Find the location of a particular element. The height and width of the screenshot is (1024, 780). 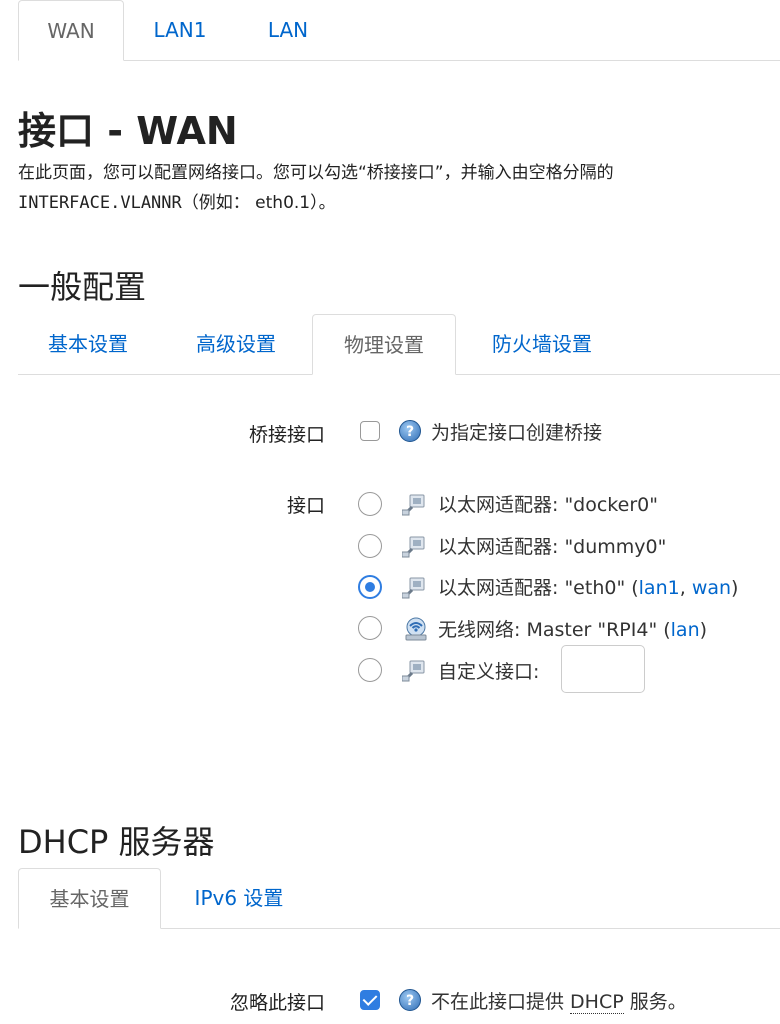

ignore-text-after: 服务。 is located at coordinates (655, 1002).